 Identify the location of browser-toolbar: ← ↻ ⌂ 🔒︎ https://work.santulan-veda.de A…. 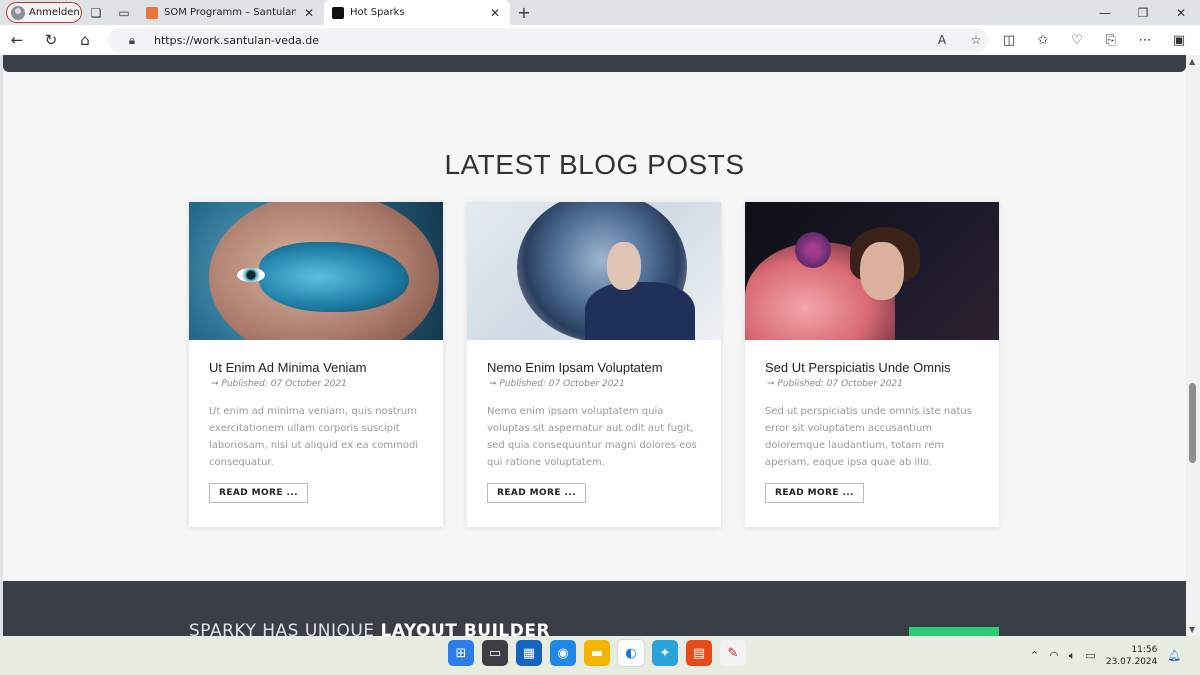
(600, 40).